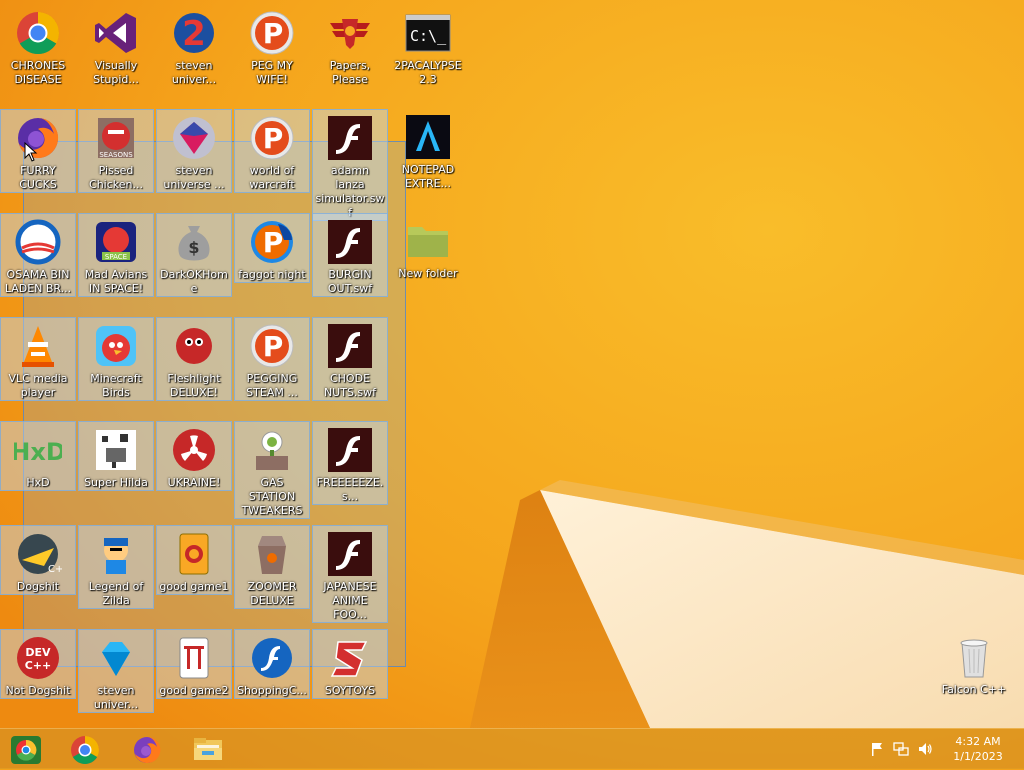 This screenshot has height=770, width=1024. Describe the element at coordinates (974, 663) in the screenshot. I see `desktop-icon: Falcon C++` at that location.